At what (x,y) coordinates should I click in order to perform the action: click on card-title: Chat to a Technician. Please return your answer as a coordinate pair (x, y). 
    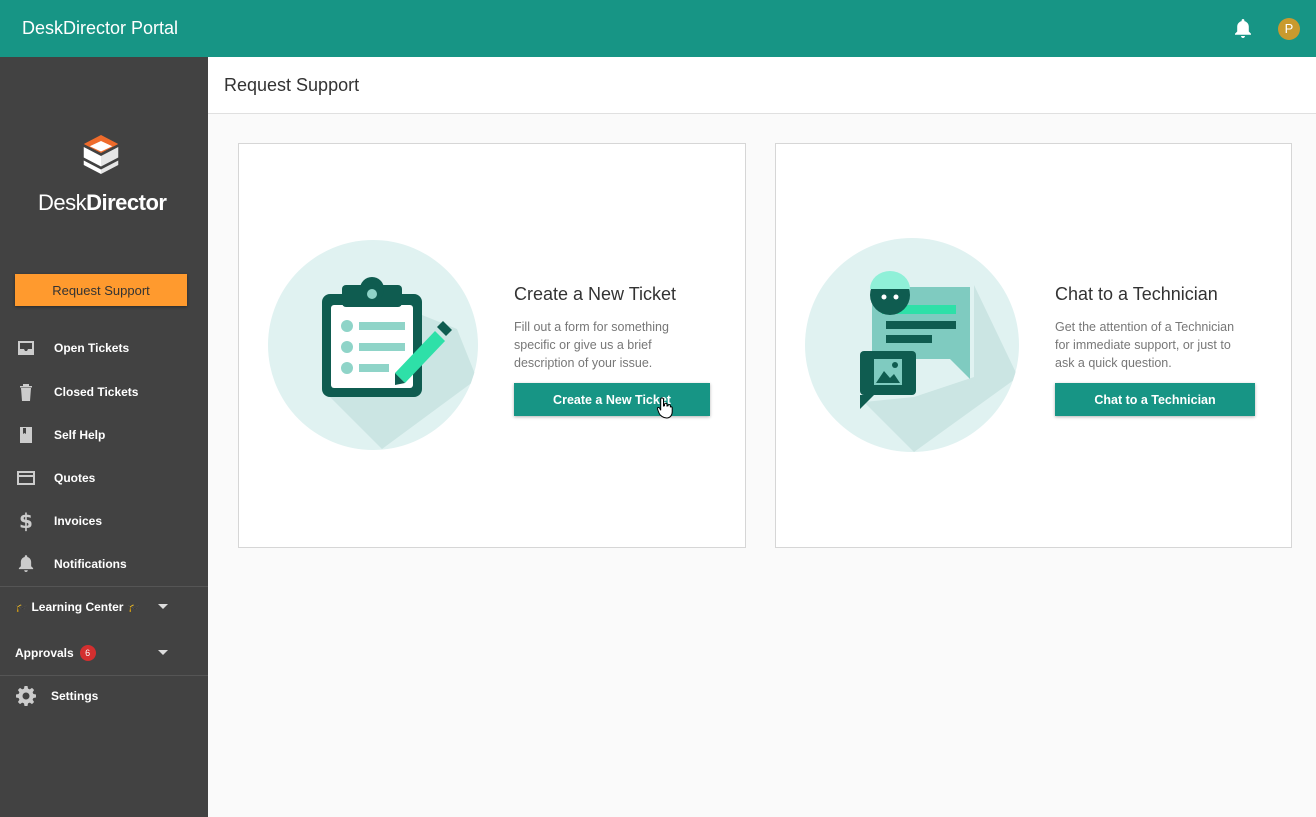
    Looking at the image, I should click on (1136, 294).